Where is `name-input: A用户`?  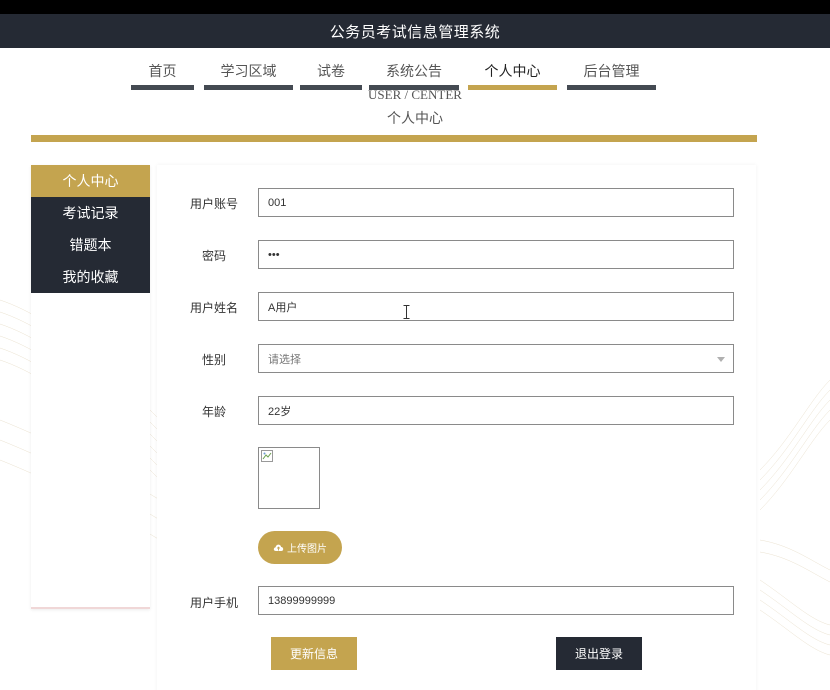 name-input: A用户 is located at coordinates (496, 306).